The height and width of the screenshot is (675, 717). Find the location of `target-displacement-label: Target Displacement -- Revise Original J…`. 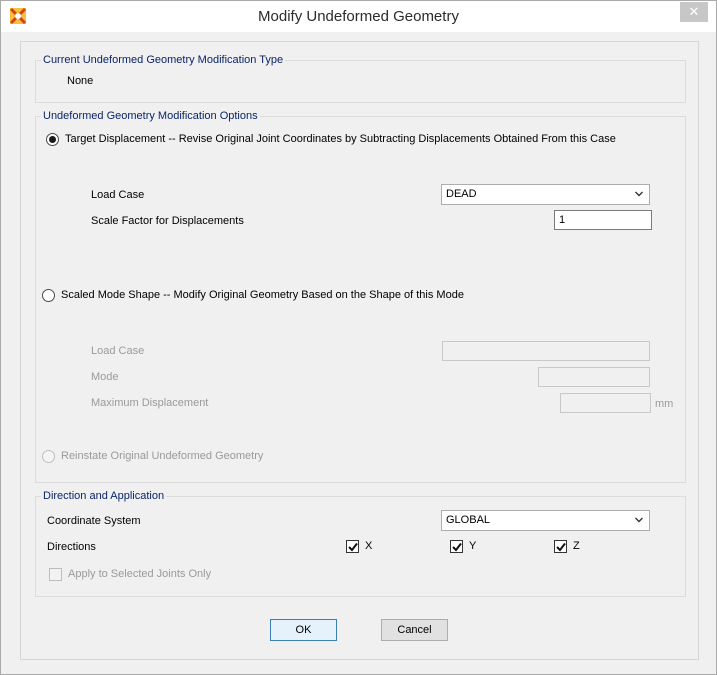

target-displacement-label: Target Displacement -- Revise Original J… is located at coordinates (340, 139).